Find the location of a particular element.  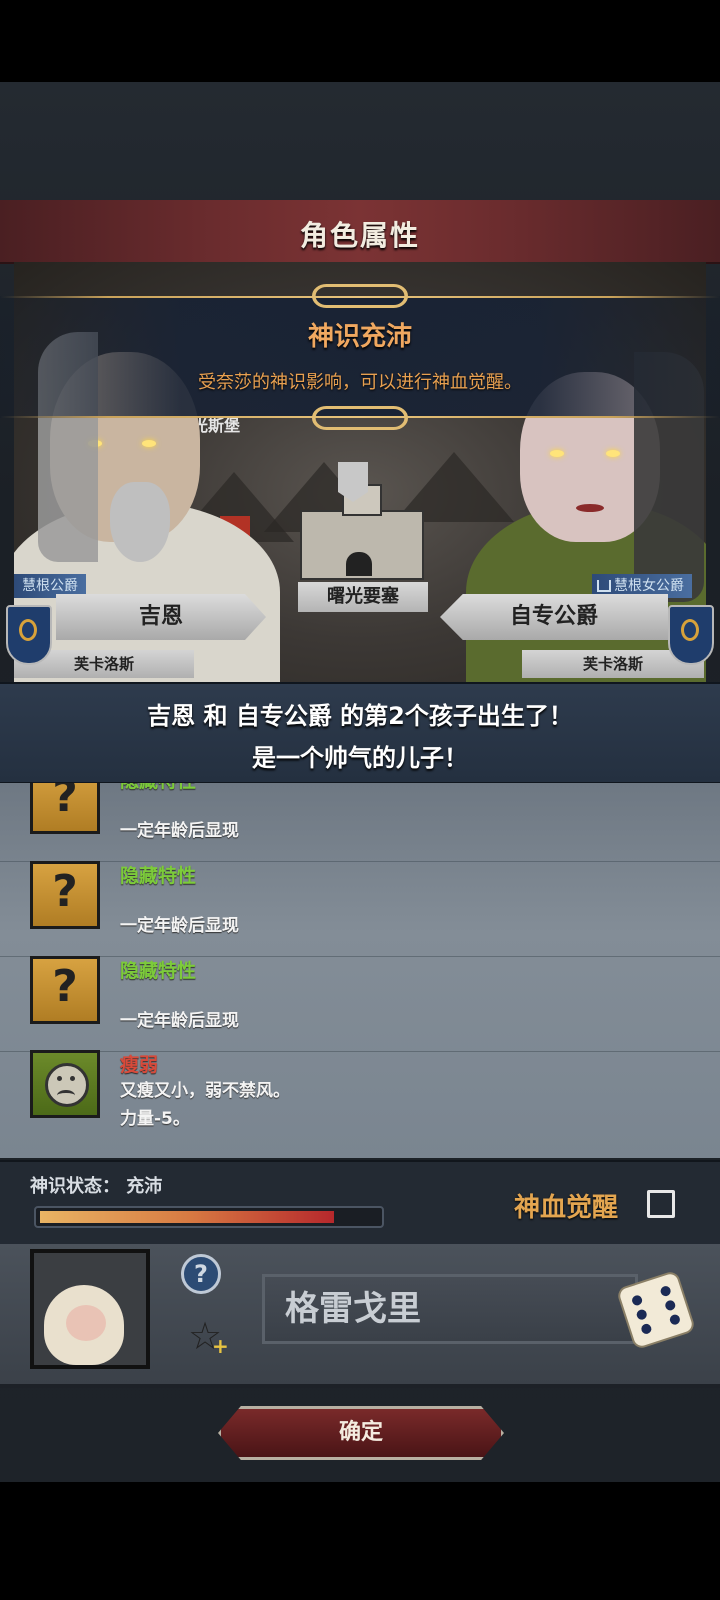

announcement-line-2: 是一个帅气的儿子！ is located at coordinates (360, 758).